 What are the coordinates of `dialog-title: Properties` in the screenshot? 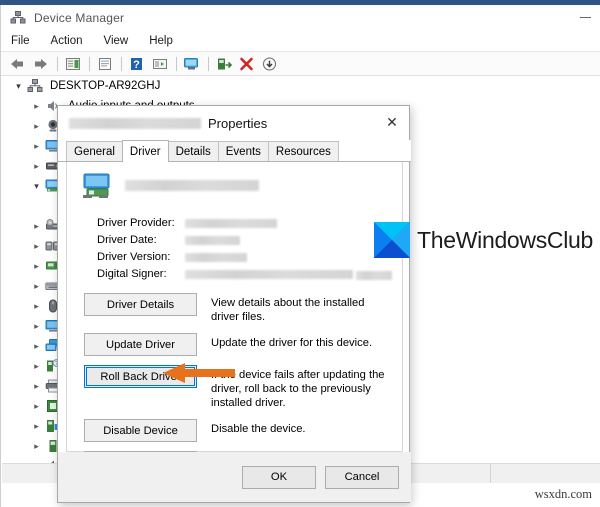 It's located at (168, 123).